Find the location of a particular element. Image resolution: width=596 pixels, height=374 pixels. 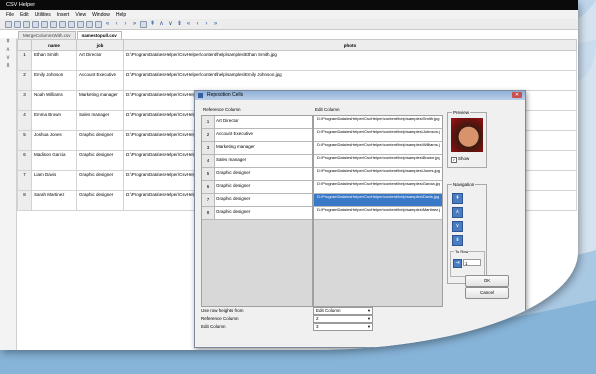

row-number: 2 is located at coordinates (24, 80).